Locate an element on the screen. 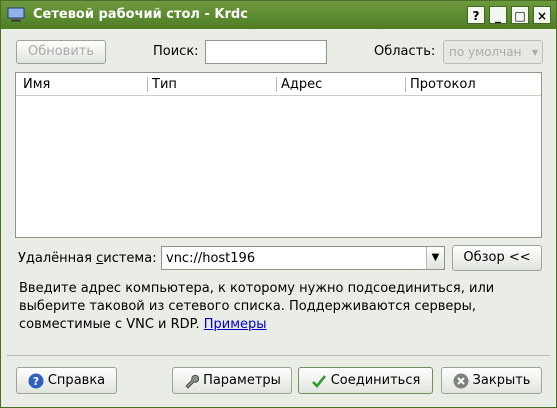  checkmark-icon is located at coordinates (318, 381).